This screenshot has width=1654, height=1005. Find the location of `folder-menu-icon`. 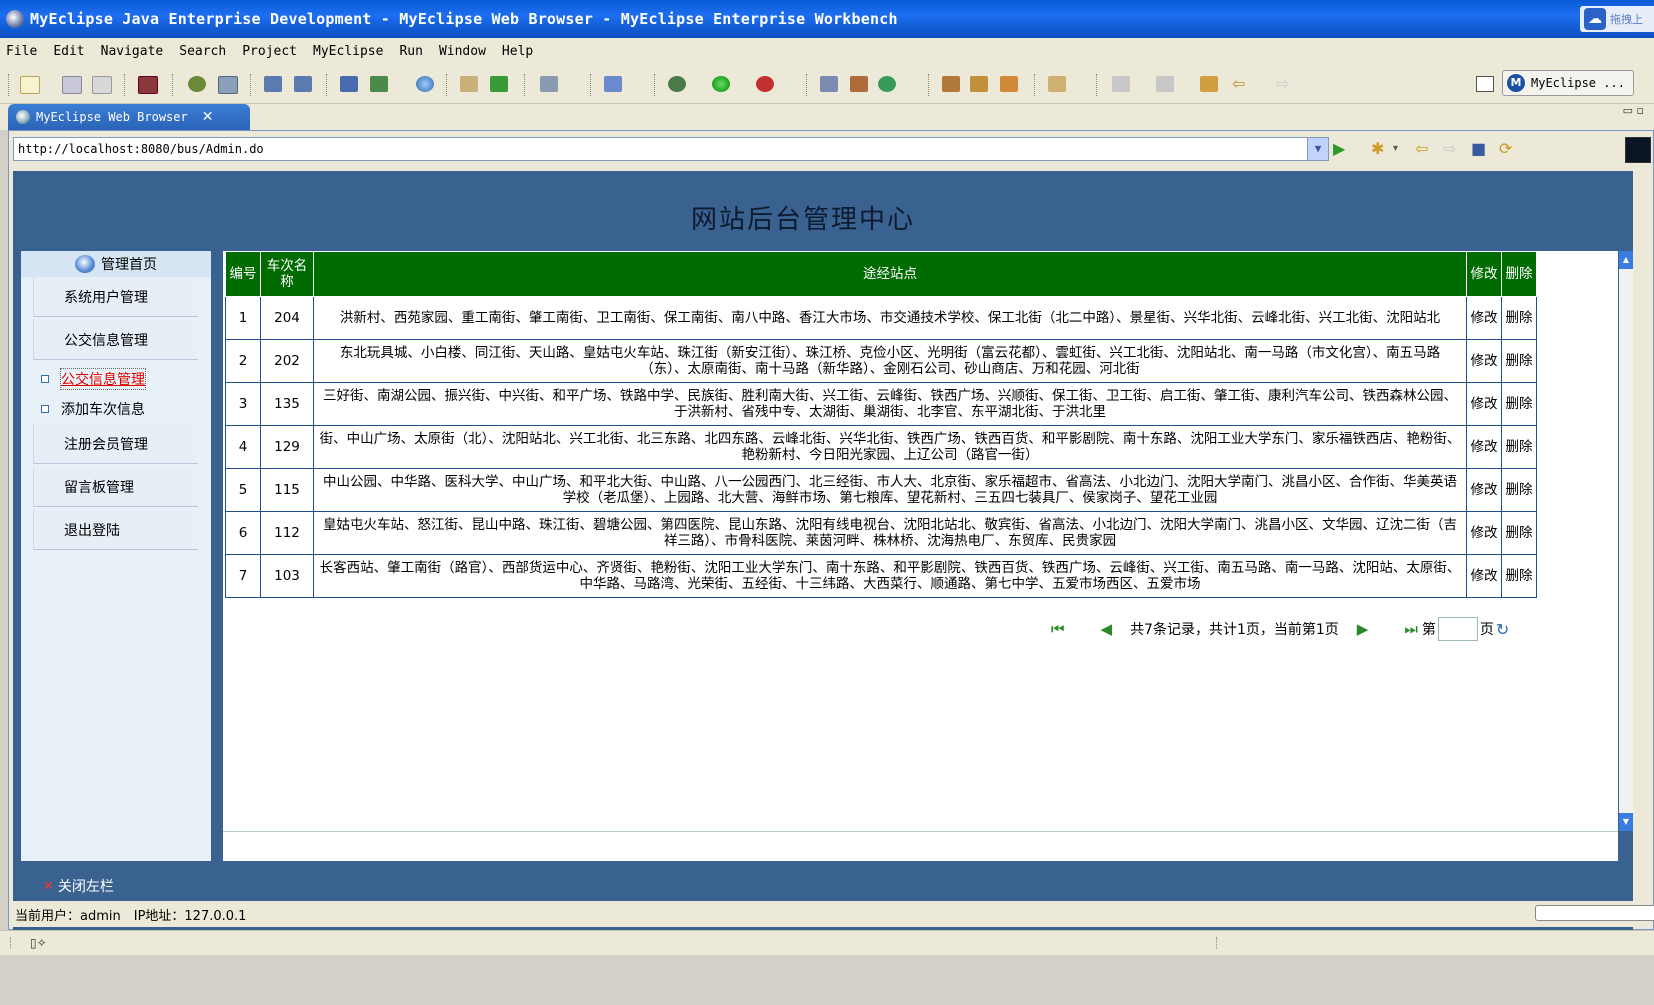

folder-menu-icon is located at coordinates (1057, 84).